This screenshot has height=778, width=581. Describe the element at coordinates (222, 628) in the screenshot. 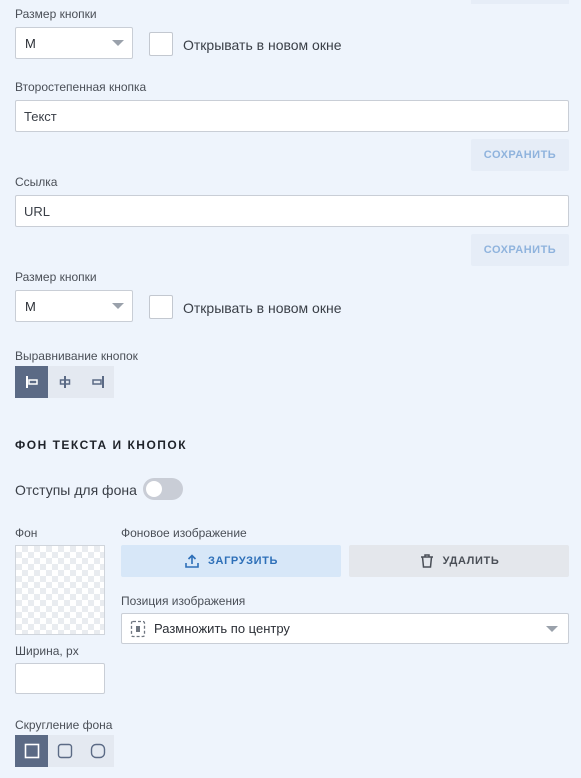

I see `image-position-value: Размножить по центру` at that location.